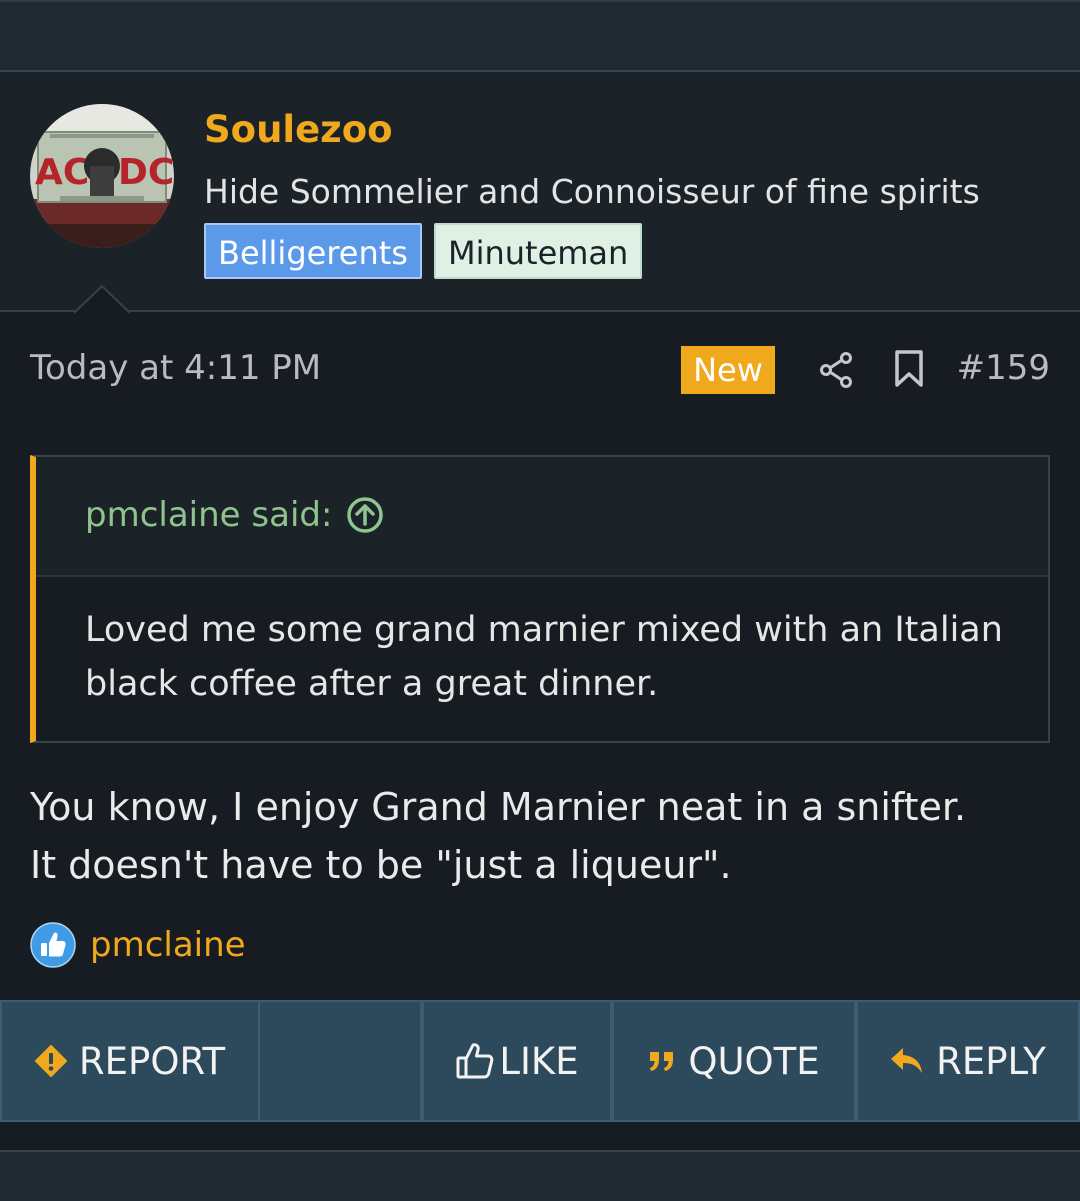 This screenshot has height=1201, width=1080. I want to click on reactions: pmclaine, so click(138, 945).